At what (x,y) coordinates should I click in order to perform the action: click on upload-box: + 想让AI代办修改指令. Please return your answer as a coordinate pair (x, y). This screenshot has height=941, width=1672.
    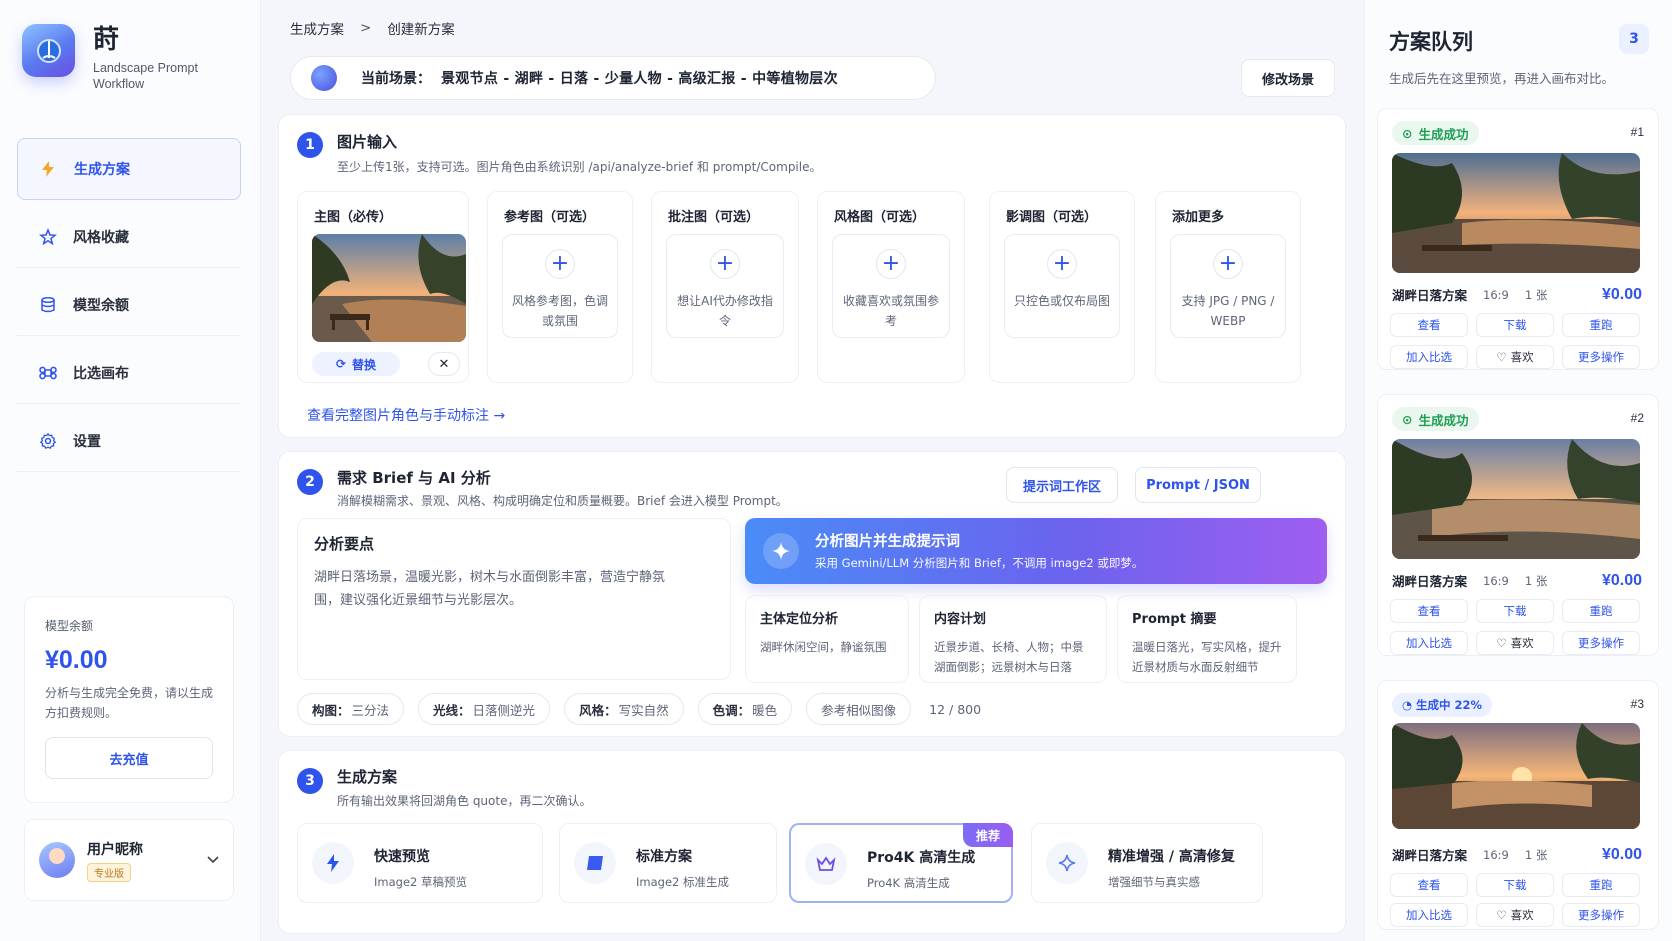
    Looking at the image, I should click on (725, 286).